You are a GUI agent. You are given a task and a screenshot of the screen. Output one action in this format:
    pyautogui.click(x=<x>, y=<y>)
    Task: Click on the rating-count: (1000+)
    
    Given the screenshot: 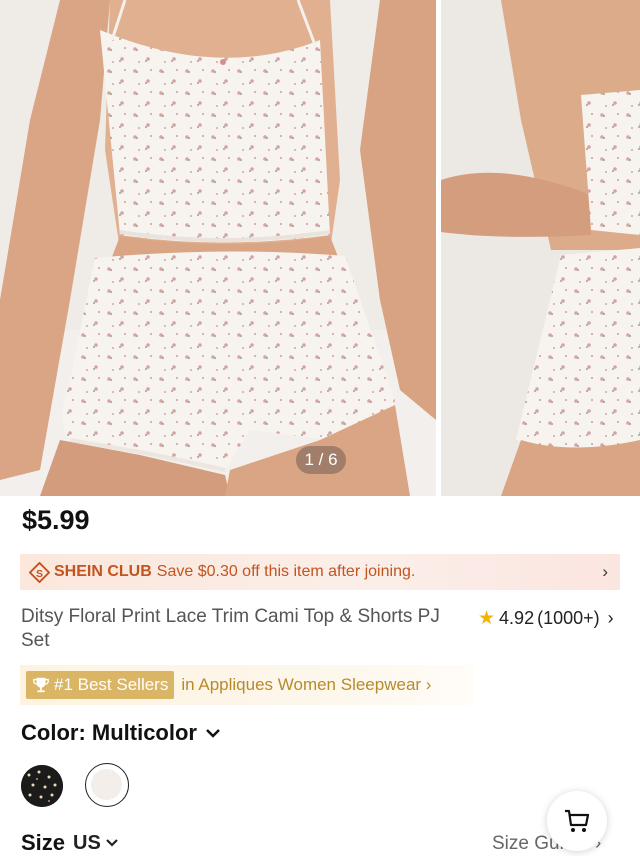 What is the action you would take?
    pyautogui.click(x=568, y=618)
    